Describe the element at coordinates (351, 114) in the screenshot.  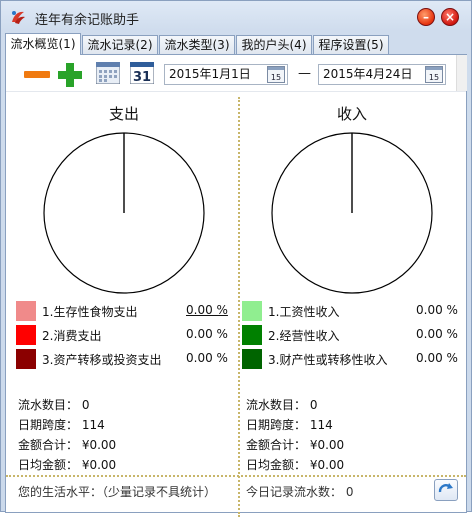
I see `income-title: 收入` at that location.